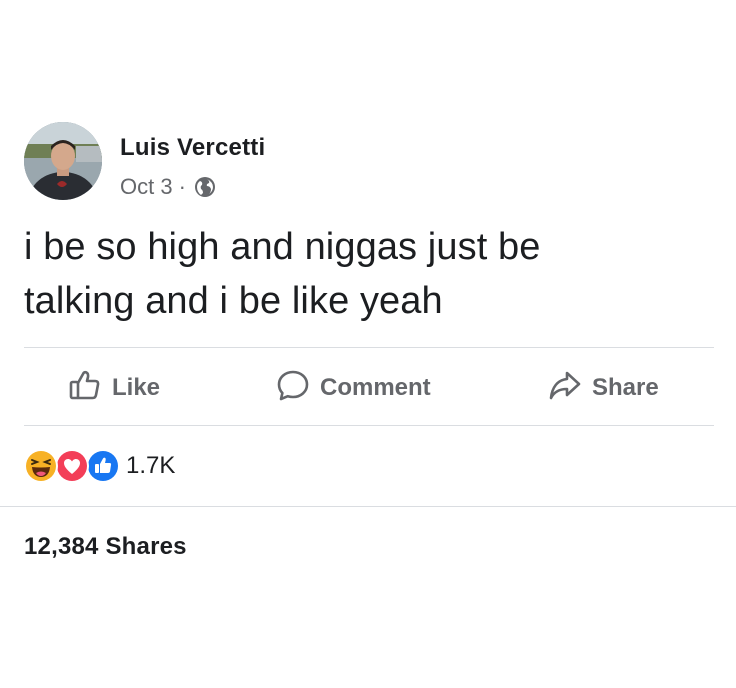 The width and height of the screenshot is (736, 688). I want to click on reaction-count: 1.7K, so click(151, 465).